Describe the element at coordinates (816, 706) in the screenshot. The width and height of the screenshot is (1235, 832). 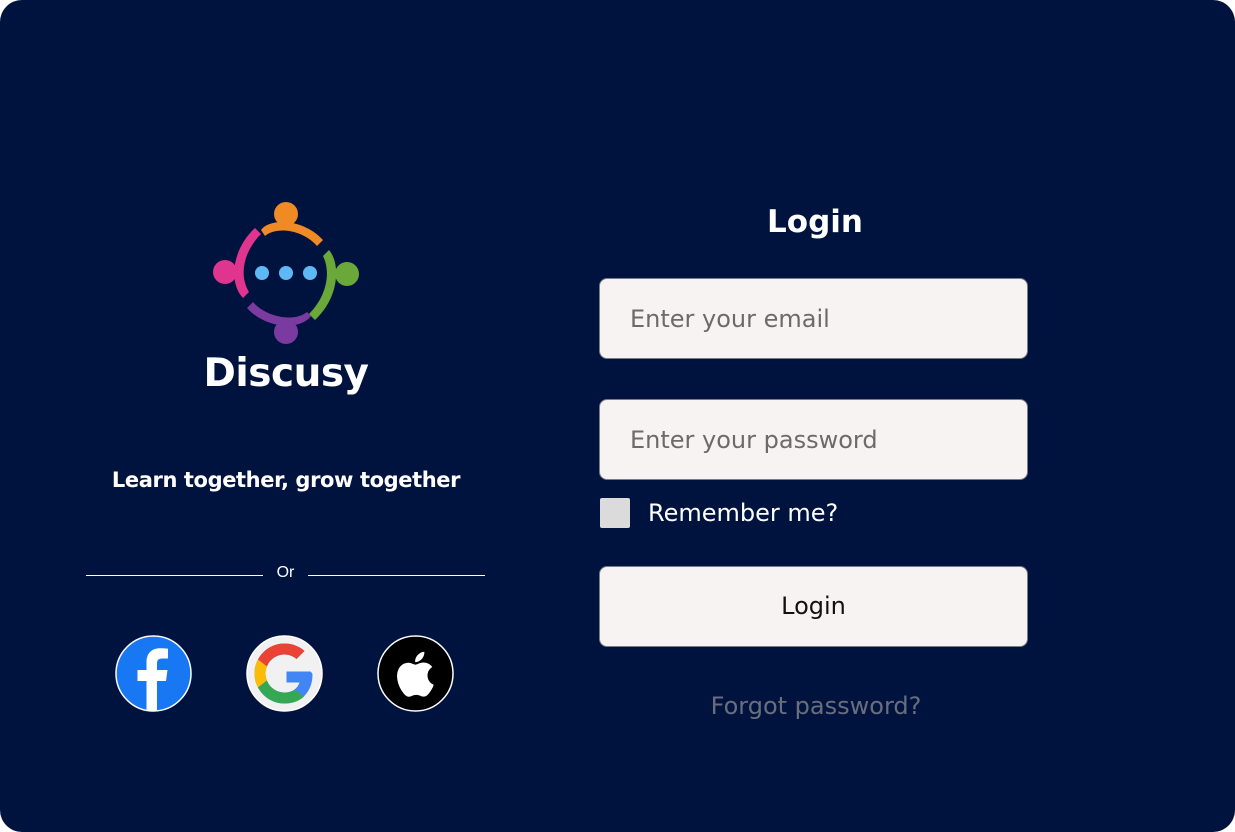
I see `forgot-password-link: Forgot password?` at that location.